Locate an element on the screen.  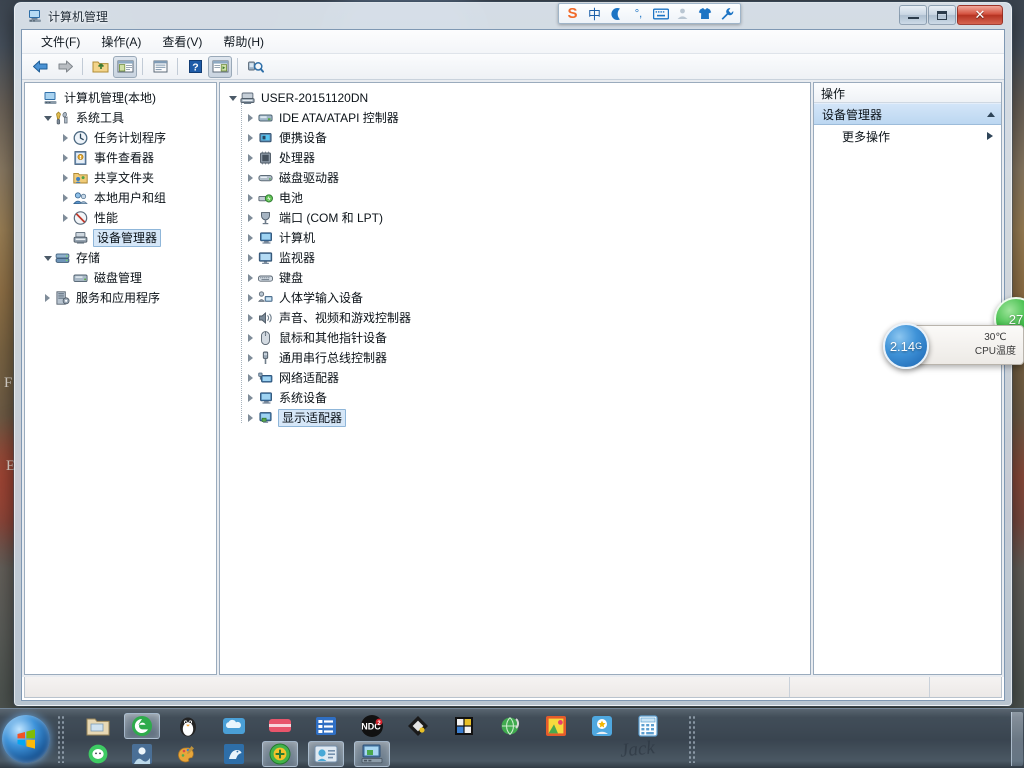
sidebar-item-shared-folders: 共享文件夹 is located at coordinates (122, 178).